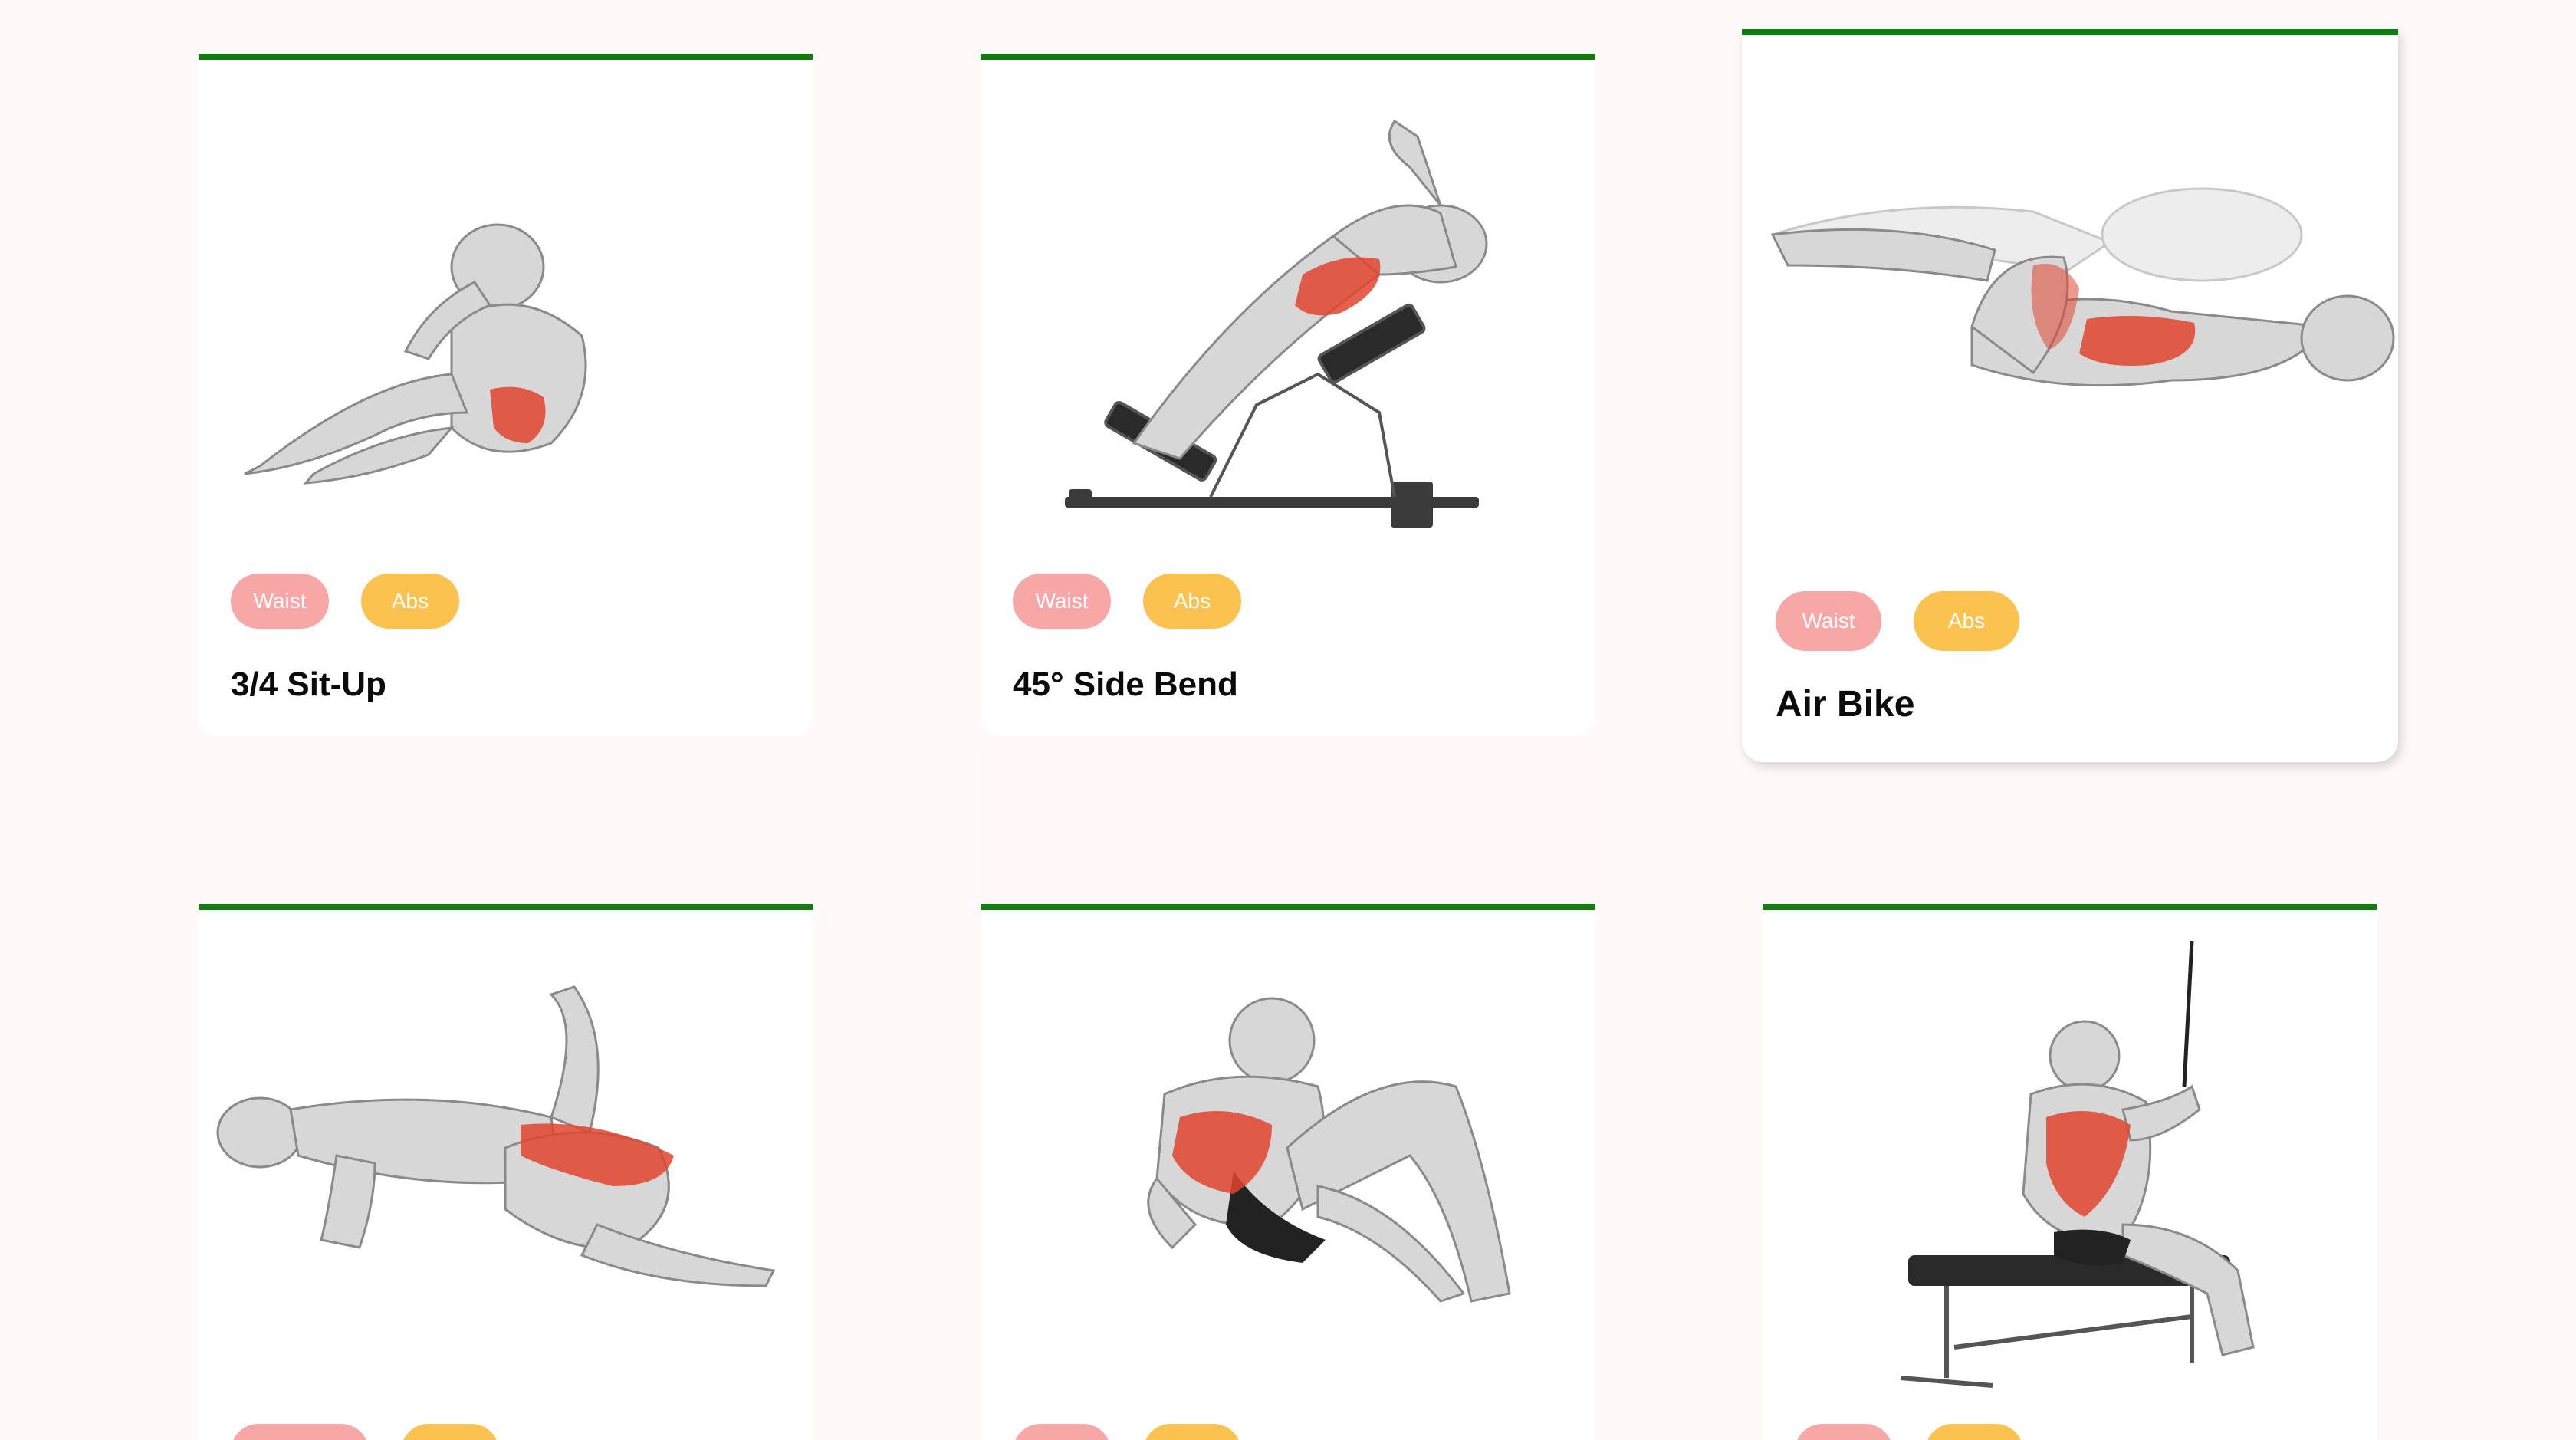 The image size is (2576, 1440). I want to click on exercise-title: Air Bike, so click(1845, 704).